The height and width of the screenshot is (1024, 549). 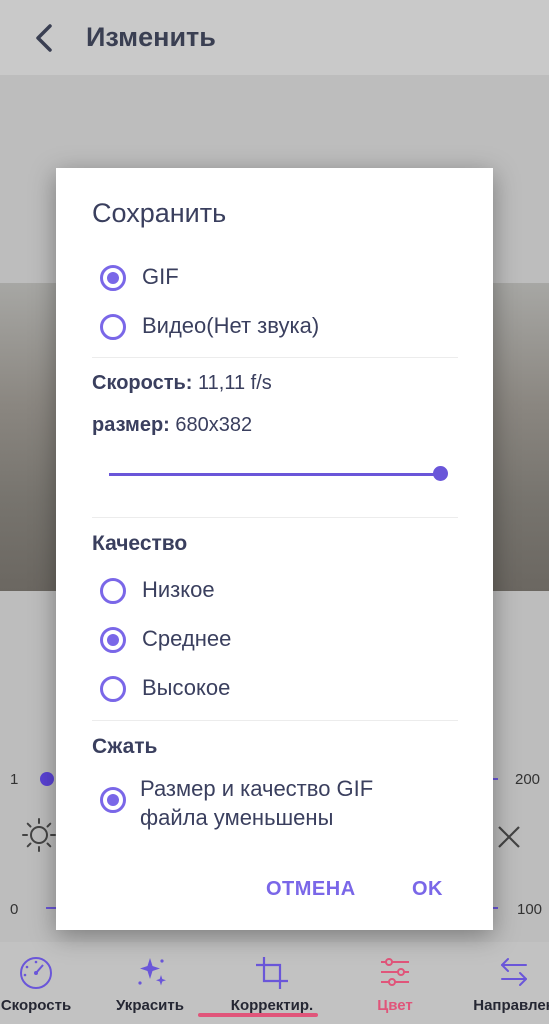 What do you see at coordinates (47, 779) in the screenshot?
I see `slider-thumb` at bounding box center [47, 779].